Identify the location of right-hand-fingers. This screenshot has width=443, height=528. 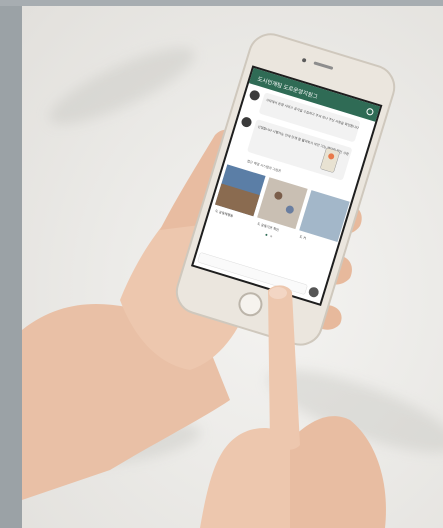
(338, 472).